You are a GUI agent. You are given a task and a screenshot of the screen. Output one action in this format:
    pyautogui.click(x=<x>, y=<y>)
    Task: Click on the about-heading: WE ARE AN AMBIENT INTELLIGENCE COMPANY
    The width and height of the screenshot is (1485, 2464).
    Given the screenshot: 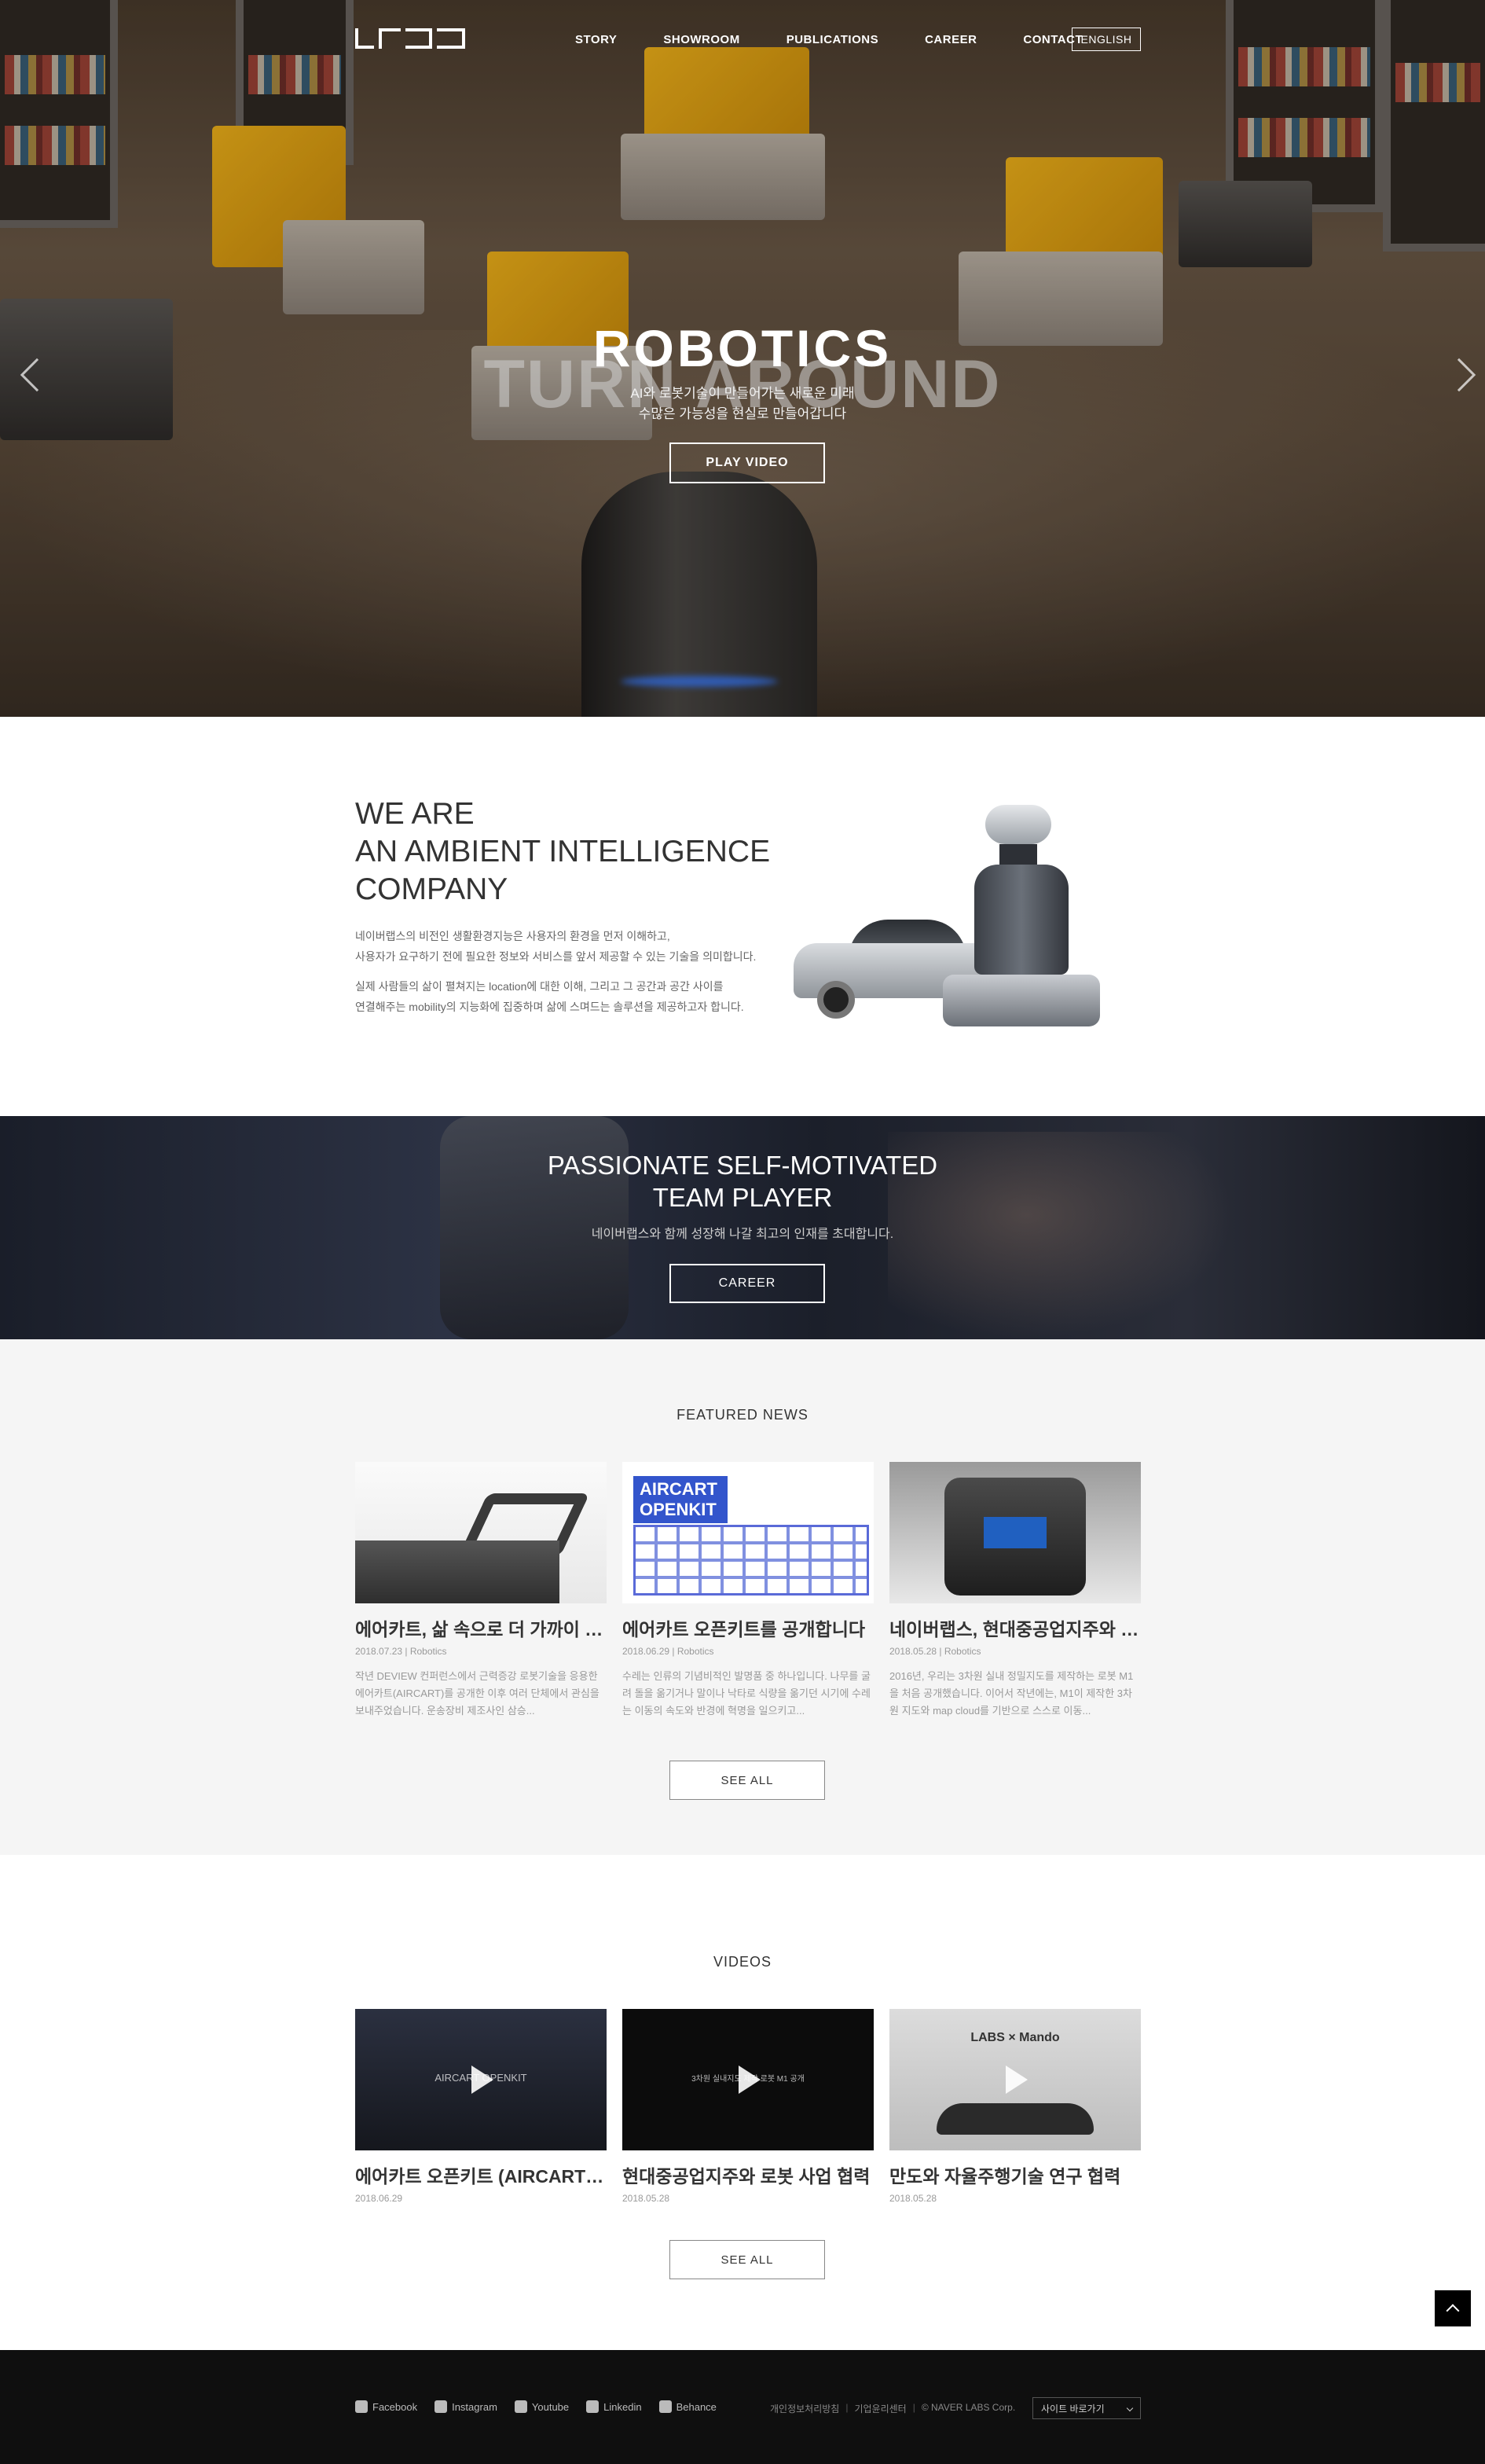 What is the action you would take?
    pyautogui.click(x=563, y=852)
    